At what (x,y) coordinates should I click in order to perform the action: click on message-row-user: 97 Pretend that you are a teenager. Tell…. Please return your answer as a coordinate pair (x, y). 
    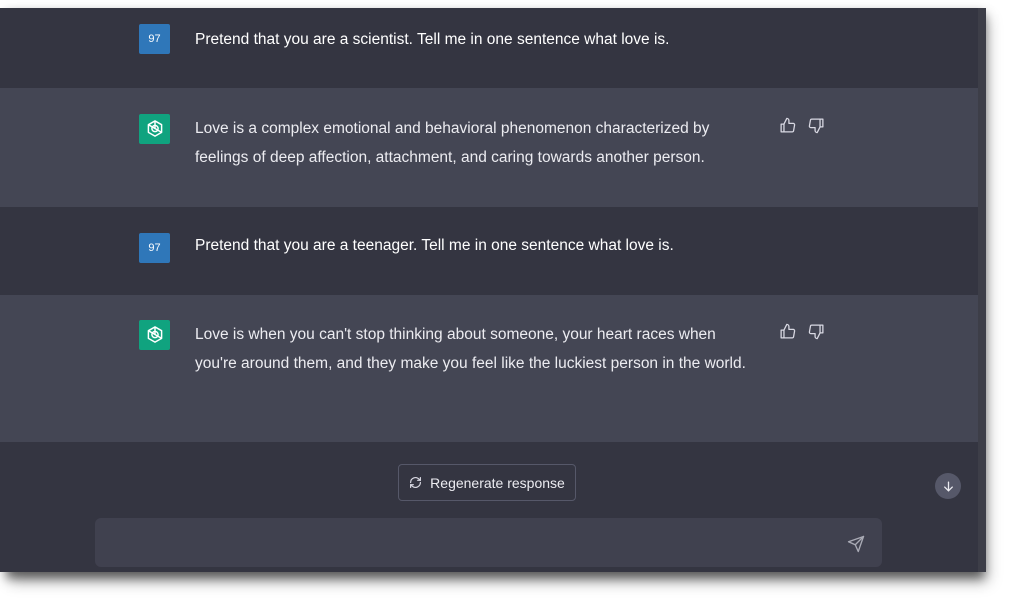
    Looking at the image, I should click on (489, 251).